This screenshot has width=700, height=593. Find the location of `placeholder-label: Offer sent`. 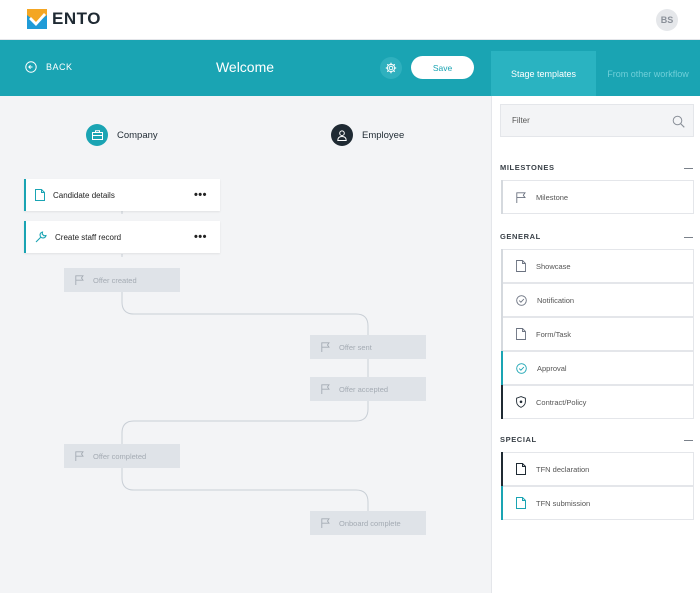

placeholder-label: Offer sent is located at coordinates (355, 347).